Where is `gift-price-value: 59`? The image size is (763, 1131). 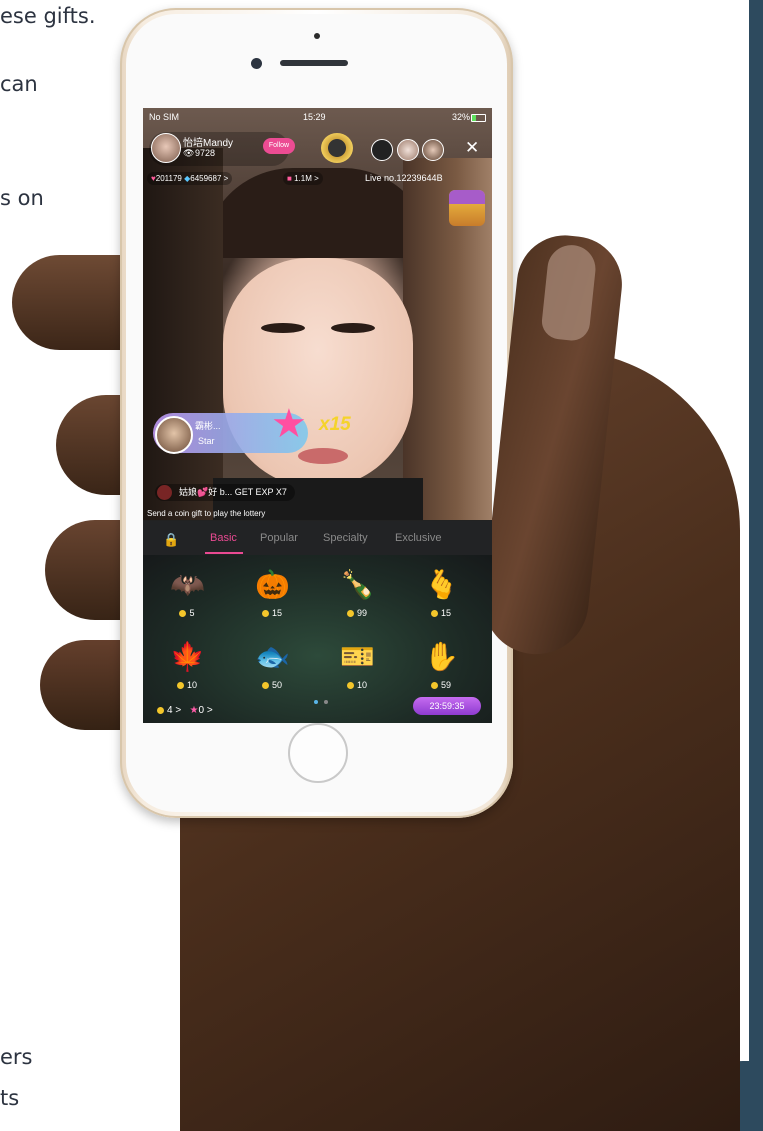
gift-price-value: 59 is located at coordinates (445, 685).